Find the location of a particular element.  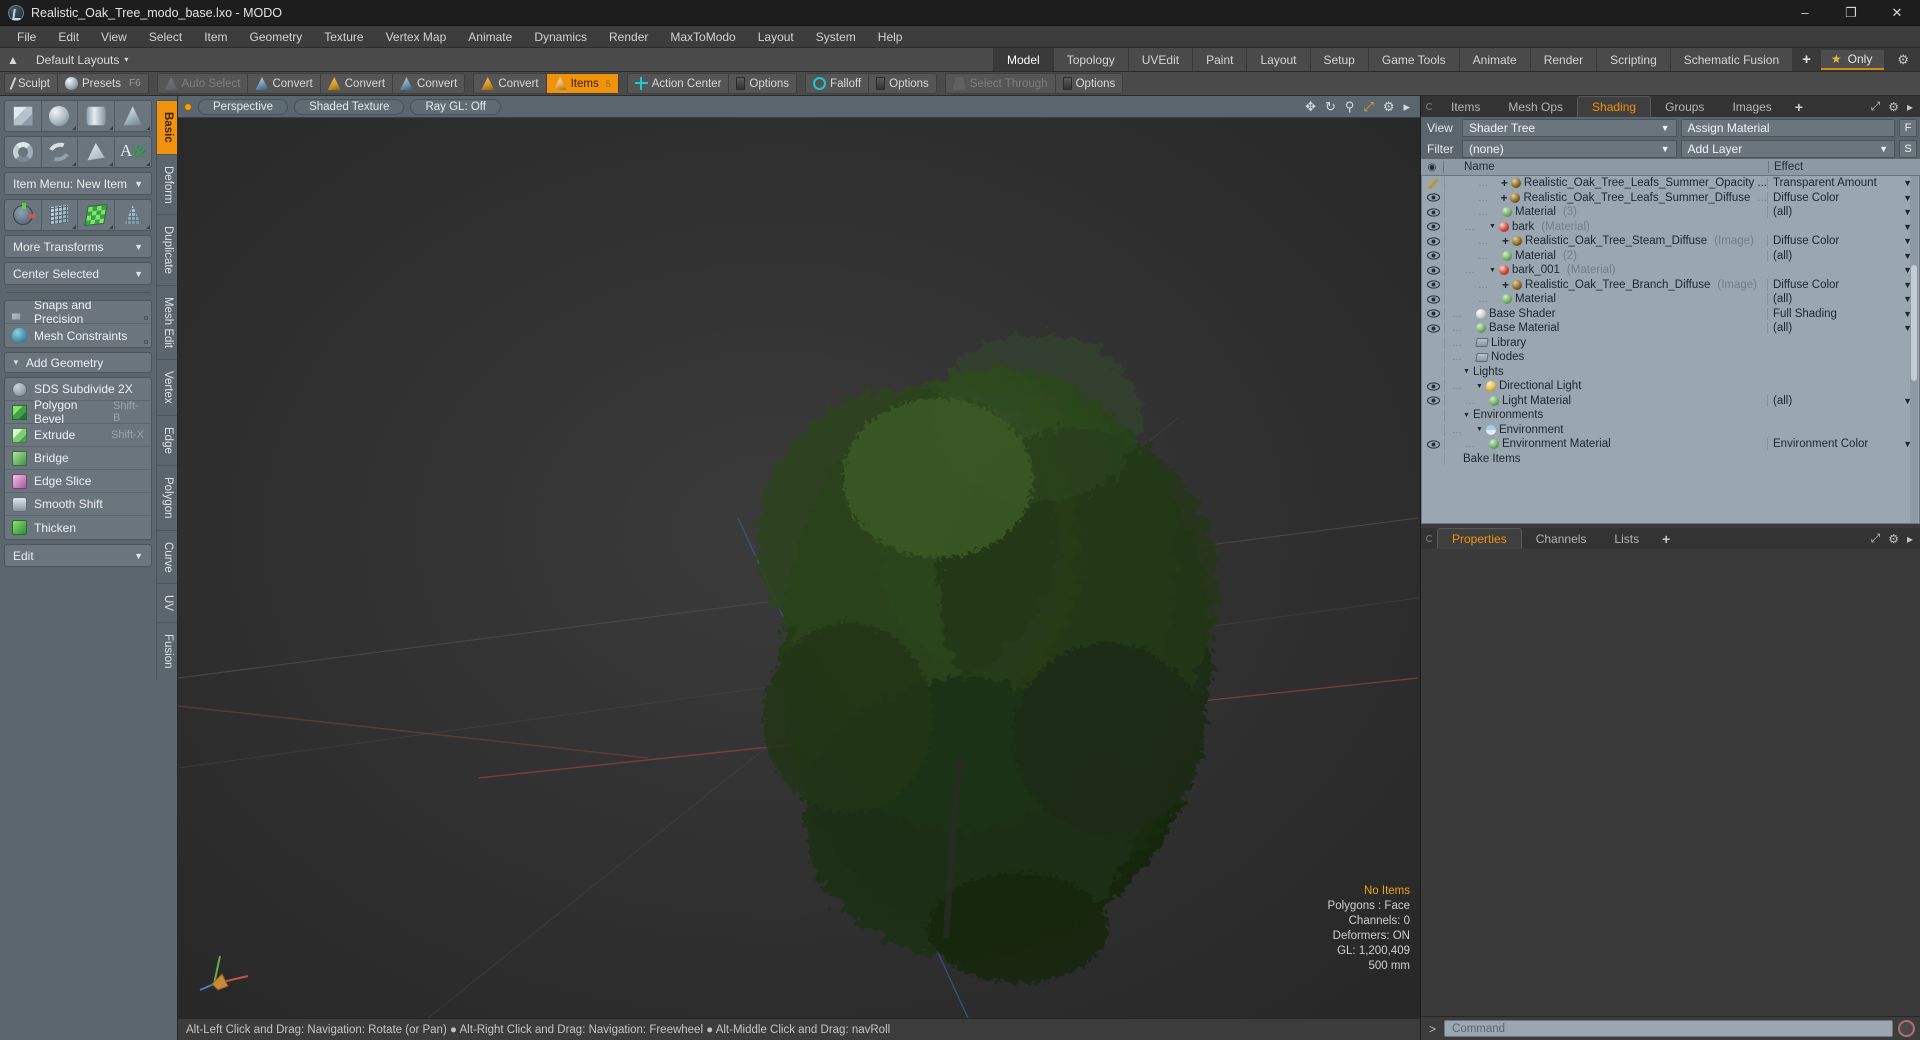

menu-item-vertex-map: Vertex Map is located at coordinates (416, 37).